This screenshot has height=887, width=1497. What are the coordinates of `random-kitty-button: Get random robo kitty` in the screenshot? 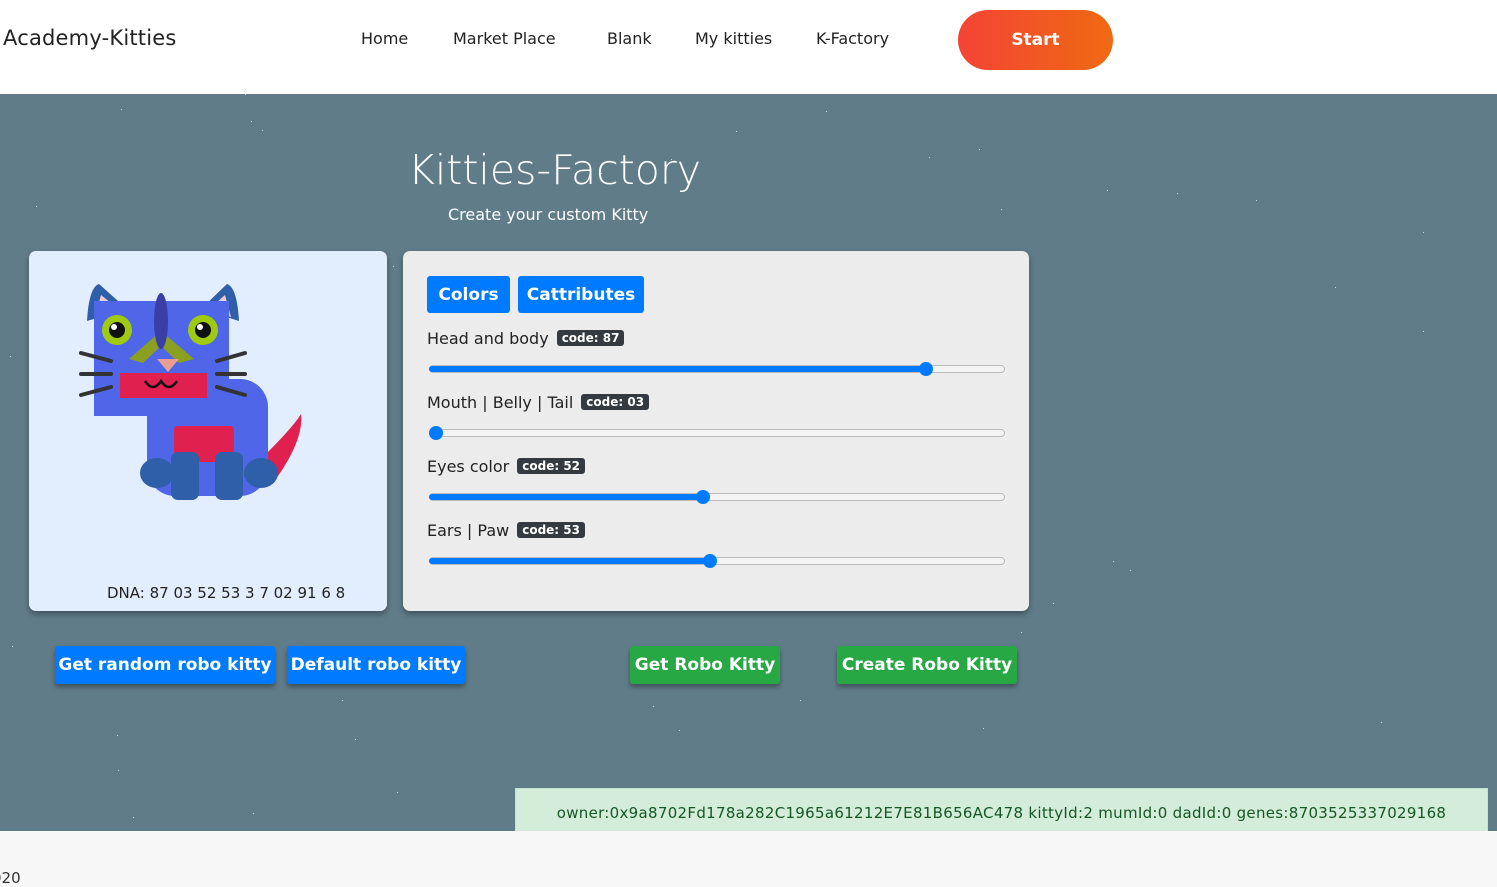 It's located at (165, 665).